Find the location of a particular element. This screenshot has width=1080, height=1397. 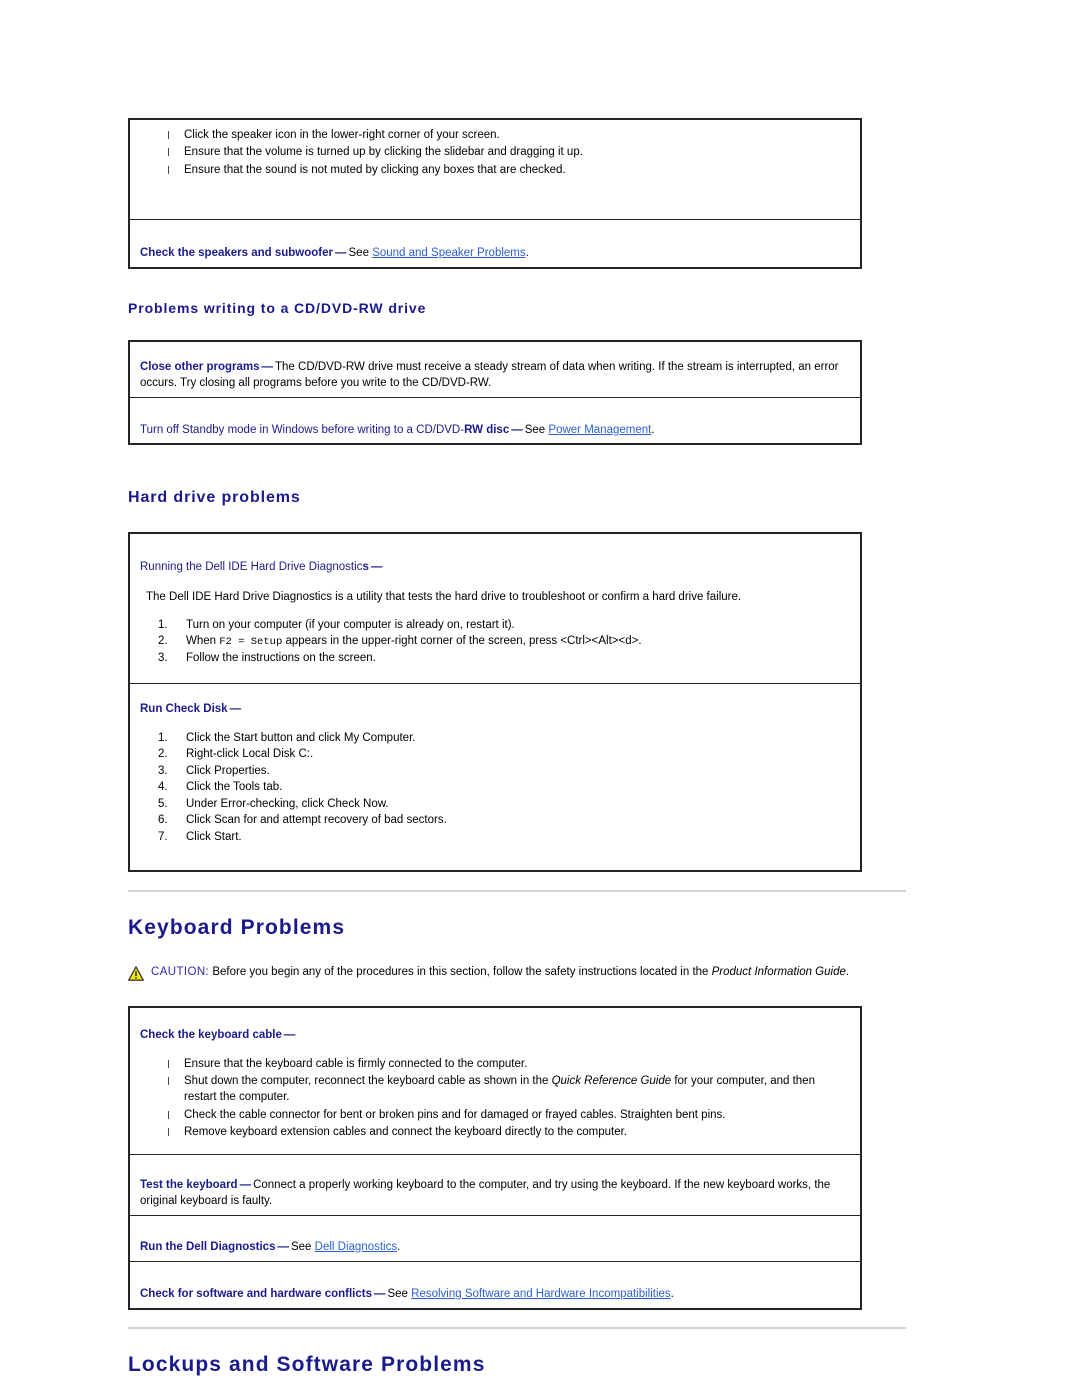

list-item: Click Properties. is located at coordinates (504, 771).